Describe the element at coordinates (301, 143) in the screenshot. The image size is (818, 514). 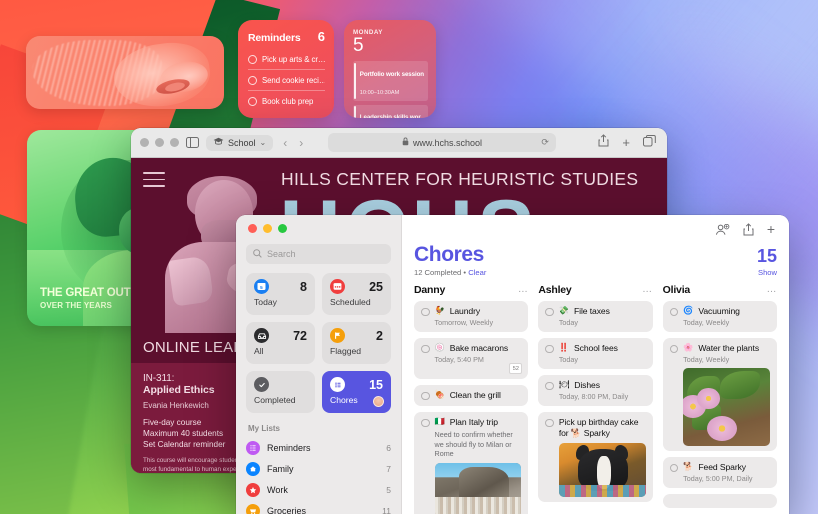
I see `forward-button: ›` at that location.